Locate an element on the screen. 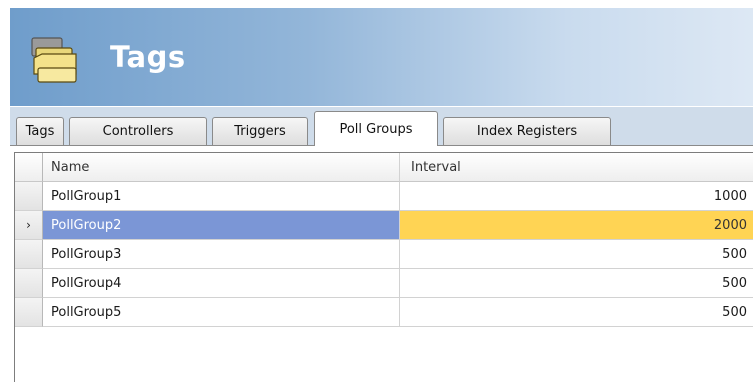  tab-poll-groups: Poll Groups is located at coordinates (376, 128).